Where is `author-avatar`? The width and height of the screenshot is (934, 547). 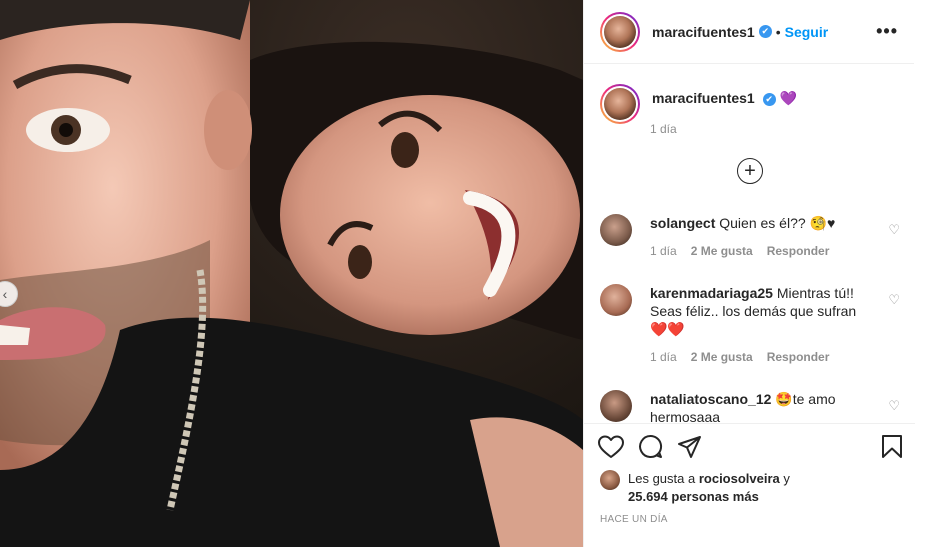
author-avatar is located at coordinates (620, 31).